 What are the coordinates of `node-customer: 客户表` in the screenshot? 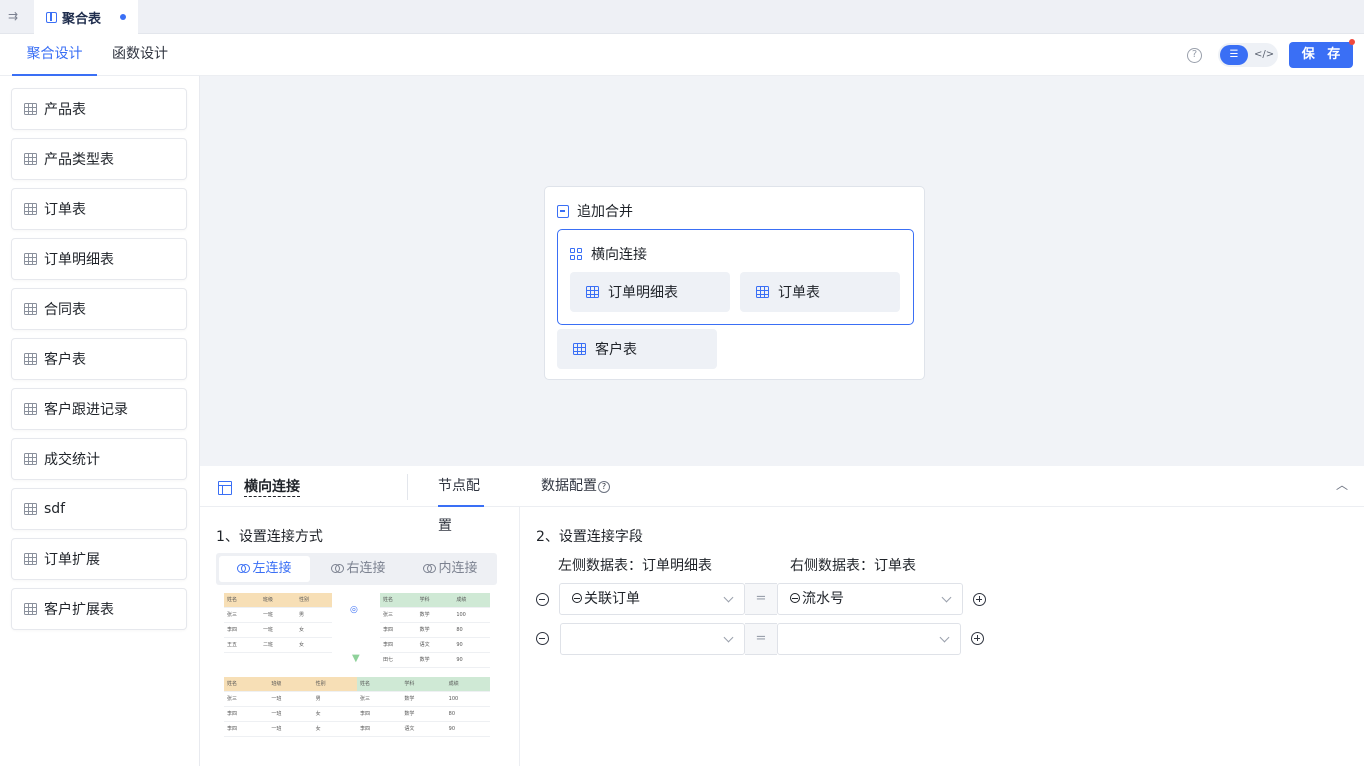 It's located at (637, 349).